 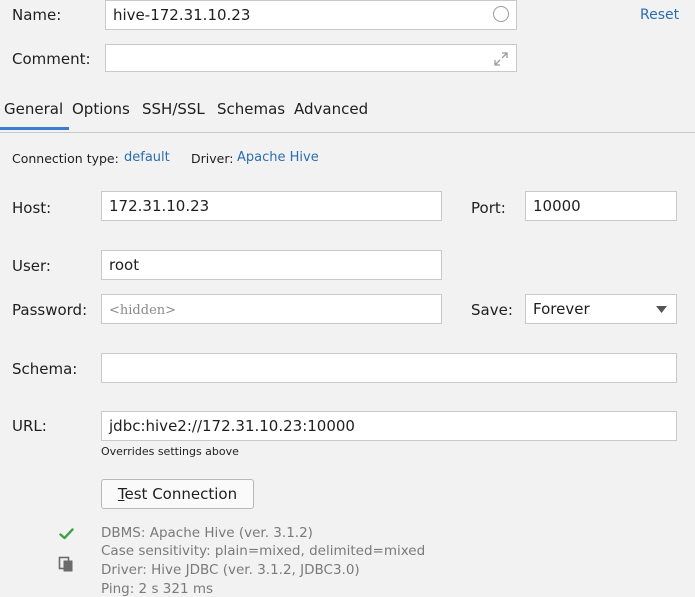 What do you see at coordinates (181, 494) in the screenshot?
I see `test-connection-label: est Connection` at bounding box center [181, 494].